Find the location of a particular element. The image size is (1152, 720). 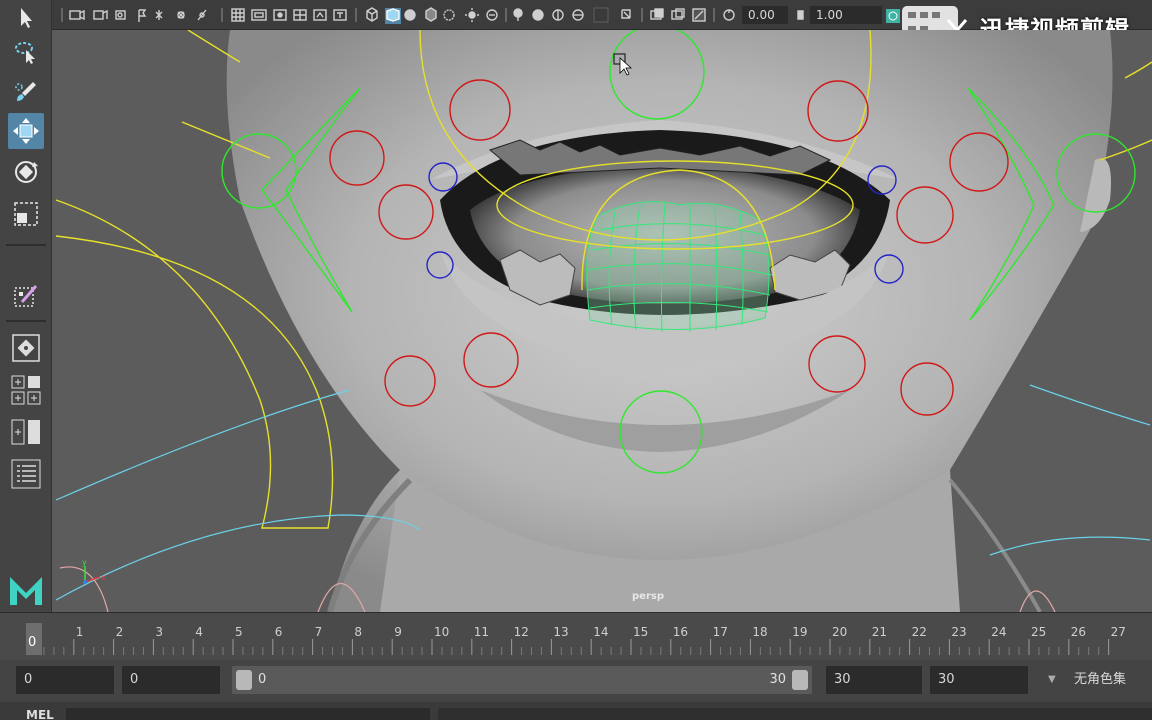

range-end-handle is located at coordinates (800, 680).